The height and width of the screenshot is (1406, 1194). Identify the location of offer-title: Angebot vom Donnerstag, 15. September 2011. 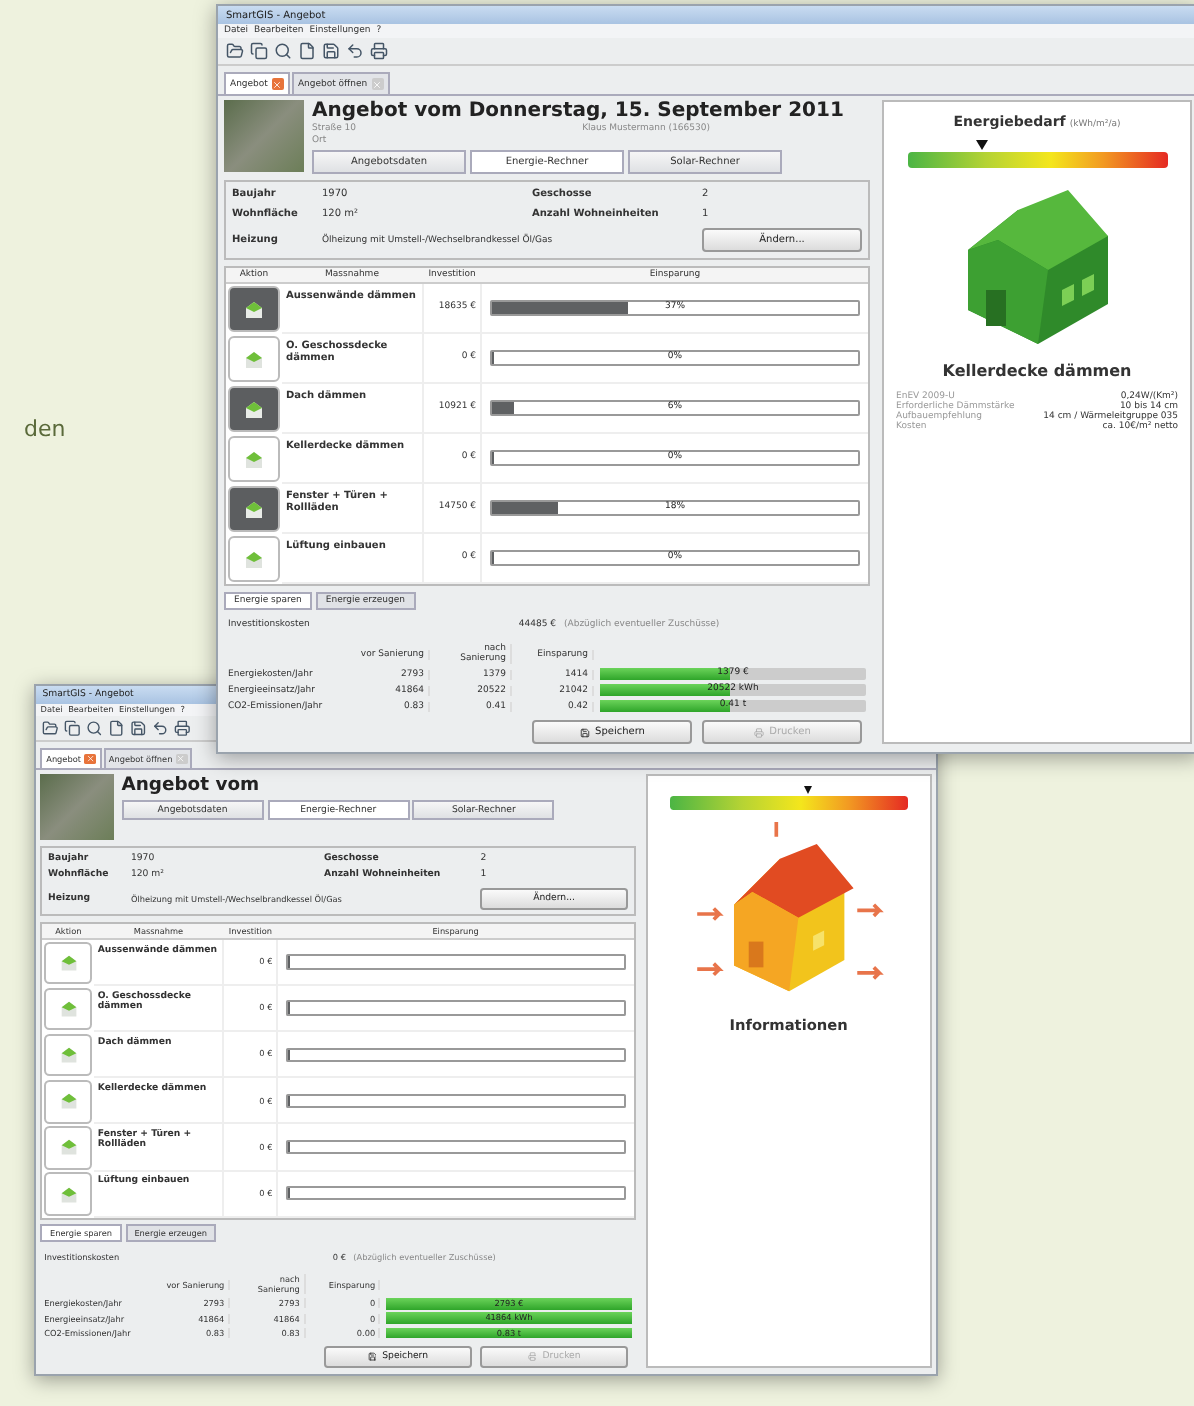
(579, 111).